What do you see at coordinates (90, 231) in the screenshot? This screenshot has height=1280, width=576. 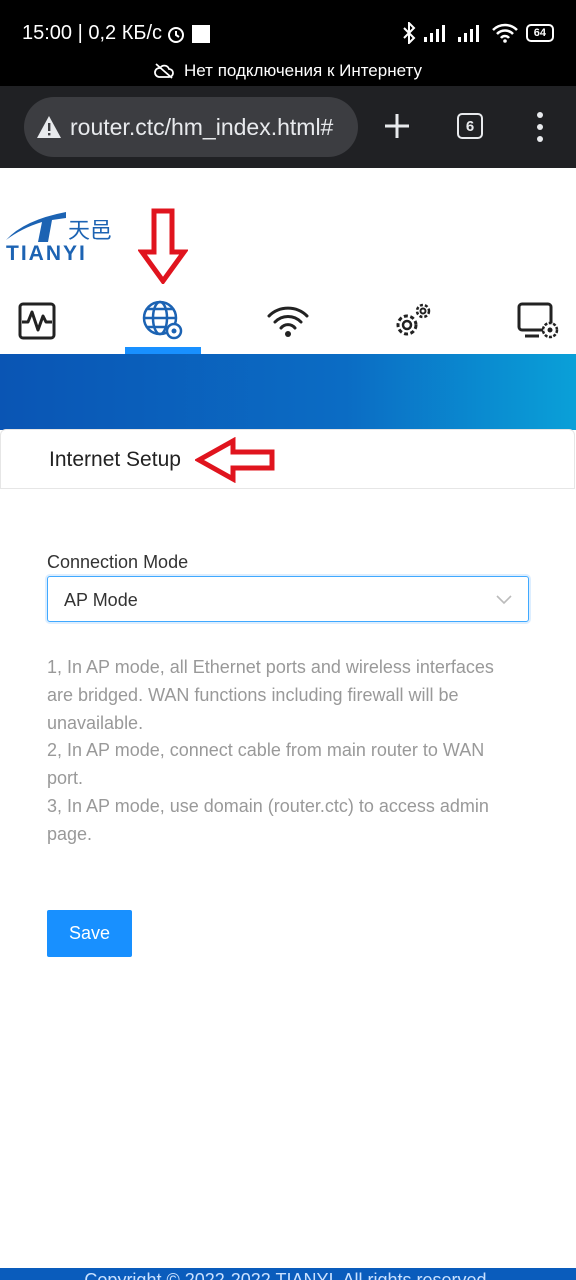 I see `logo-cn: 天邑` at bounding box center [90, 231].